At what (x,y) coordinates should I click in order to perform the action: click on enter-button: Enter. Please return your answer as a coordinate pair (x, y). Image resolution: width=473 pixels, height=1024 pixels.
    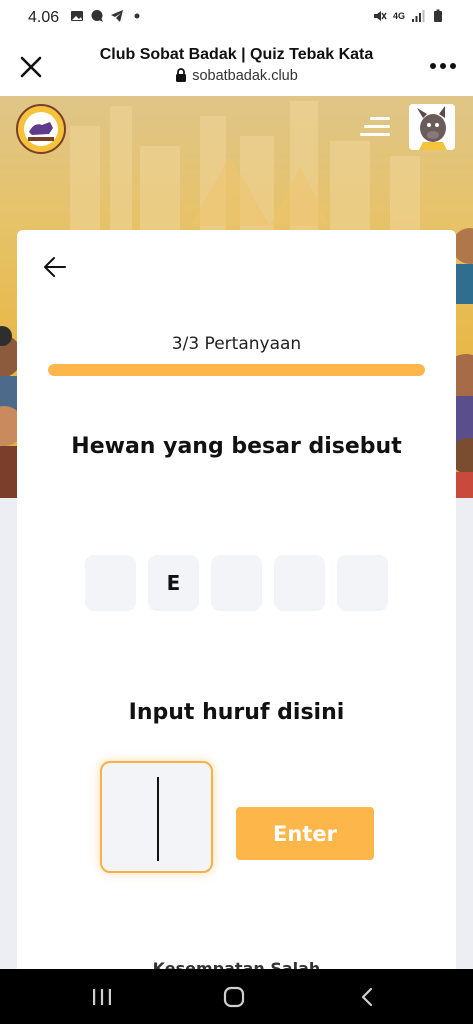
    Looking at the image, I should click on (305, 833).